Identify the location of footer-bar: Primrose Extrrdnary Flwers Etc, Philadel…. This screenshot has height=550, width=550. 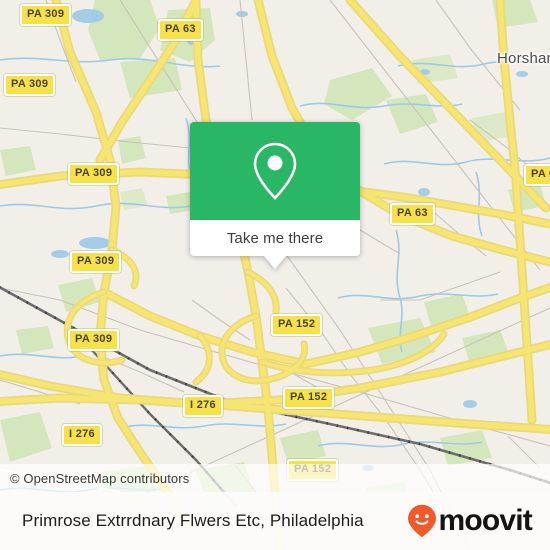
(275, 521).